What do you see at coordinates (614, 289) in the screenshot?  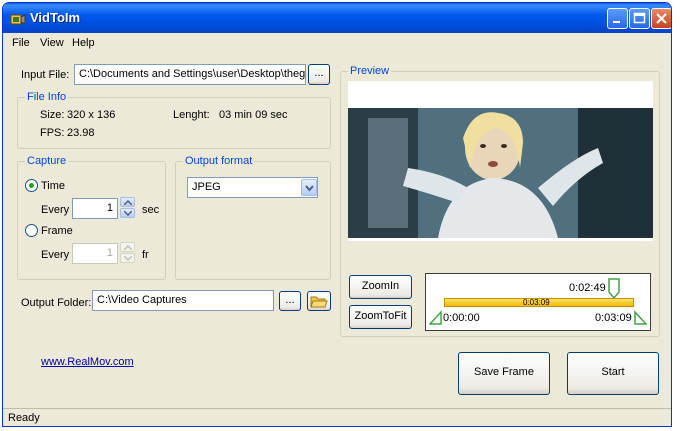 I see `end-marker-icon` at bounding box center [614, 289].